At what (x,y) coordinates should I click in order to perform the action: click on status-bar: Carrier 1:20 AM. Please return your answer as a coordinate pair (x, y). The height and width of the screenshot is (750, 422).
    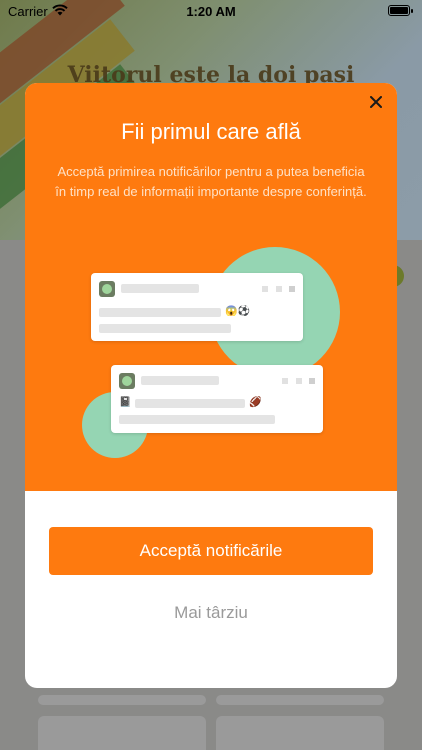
    Looking at the image, I should click on (211, 12).